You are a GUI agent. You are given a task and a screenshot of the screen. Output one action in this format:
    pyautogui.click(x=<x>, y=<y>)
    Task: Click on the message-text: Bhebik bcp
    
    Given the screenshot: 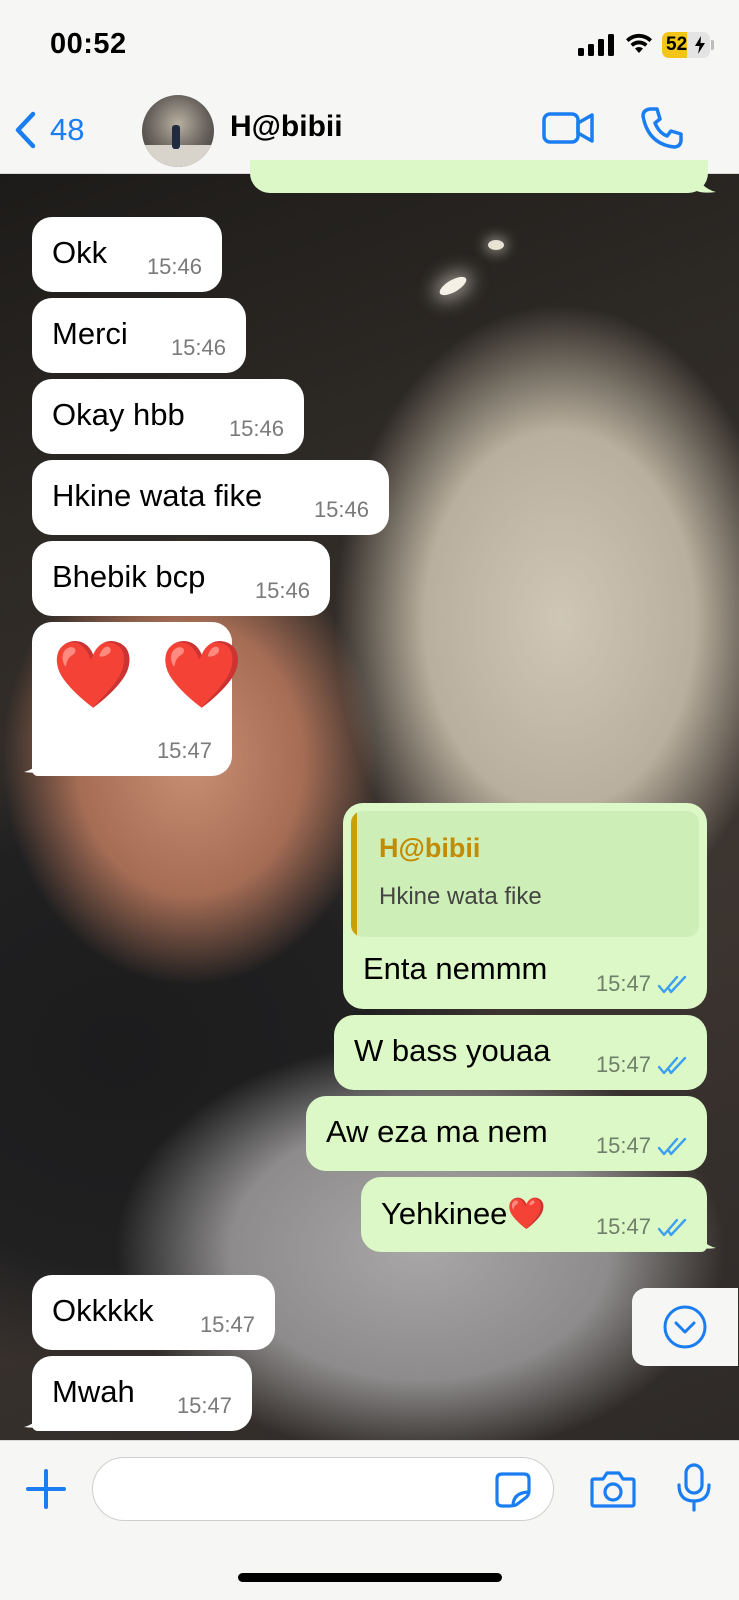 What is the action you would take?
    pyautogui.click(x=129, y=576)
    